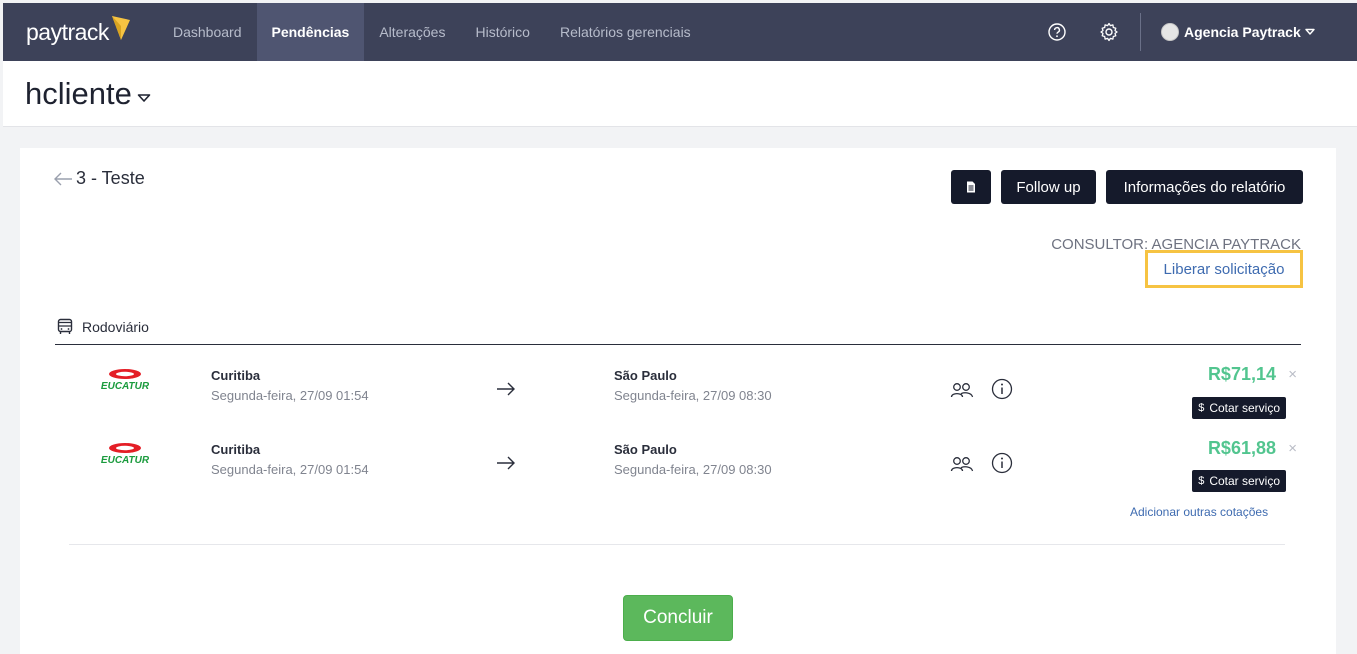  Describe the element at coordinates (65, 326) in the screenshot. I see `bus-icon` at that location.